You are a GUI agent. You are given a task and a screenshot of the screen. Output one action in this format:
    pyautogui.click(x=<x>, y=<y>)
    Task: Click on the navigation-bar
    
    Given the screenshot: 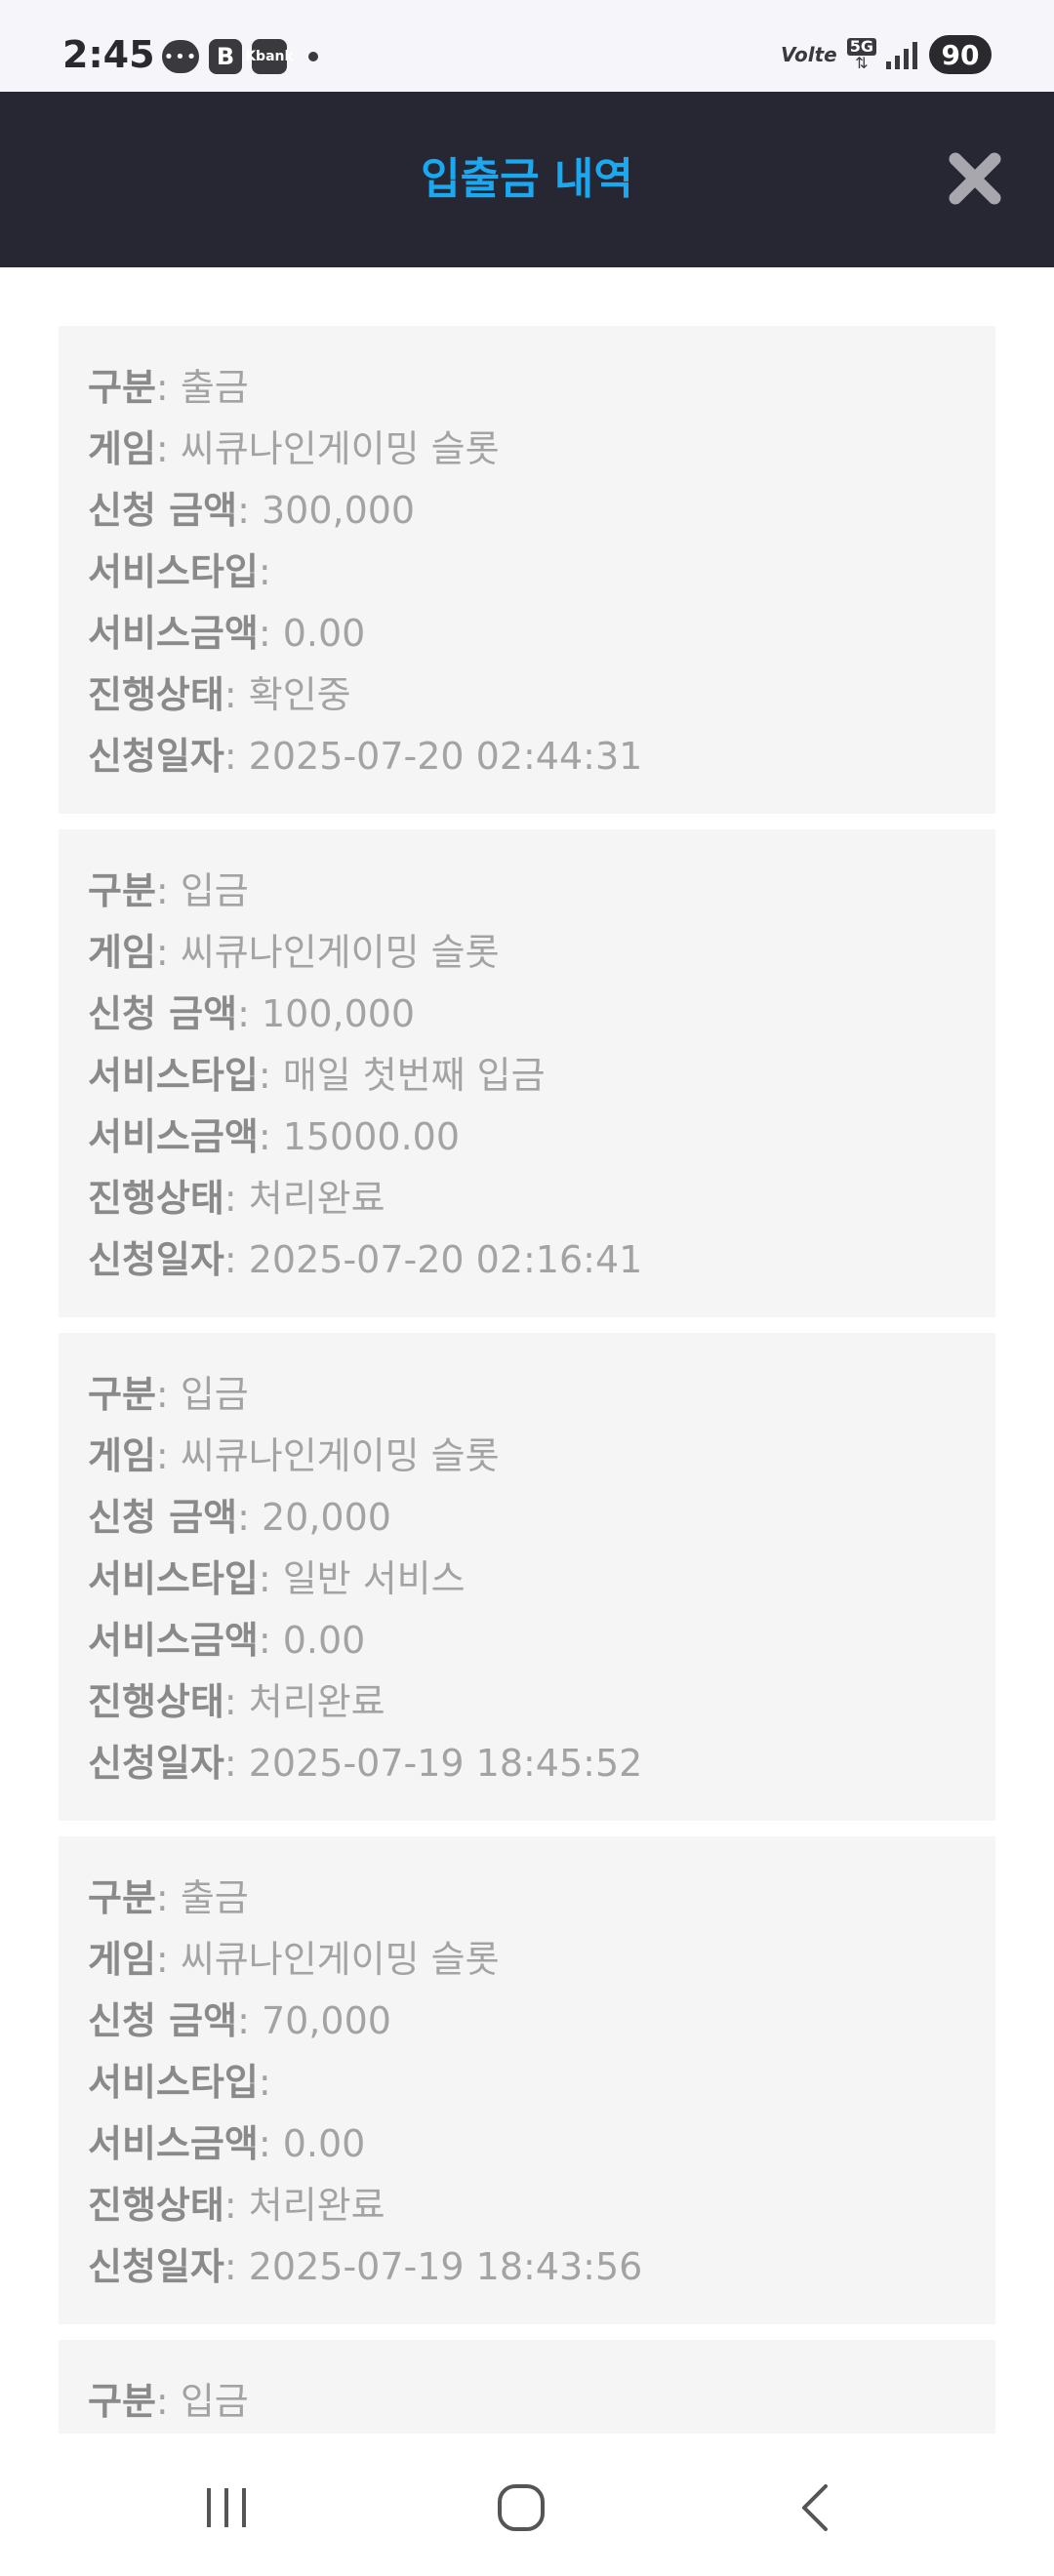 What is the action you would take?
    pyautogui.click(x=527, y=2505)
    